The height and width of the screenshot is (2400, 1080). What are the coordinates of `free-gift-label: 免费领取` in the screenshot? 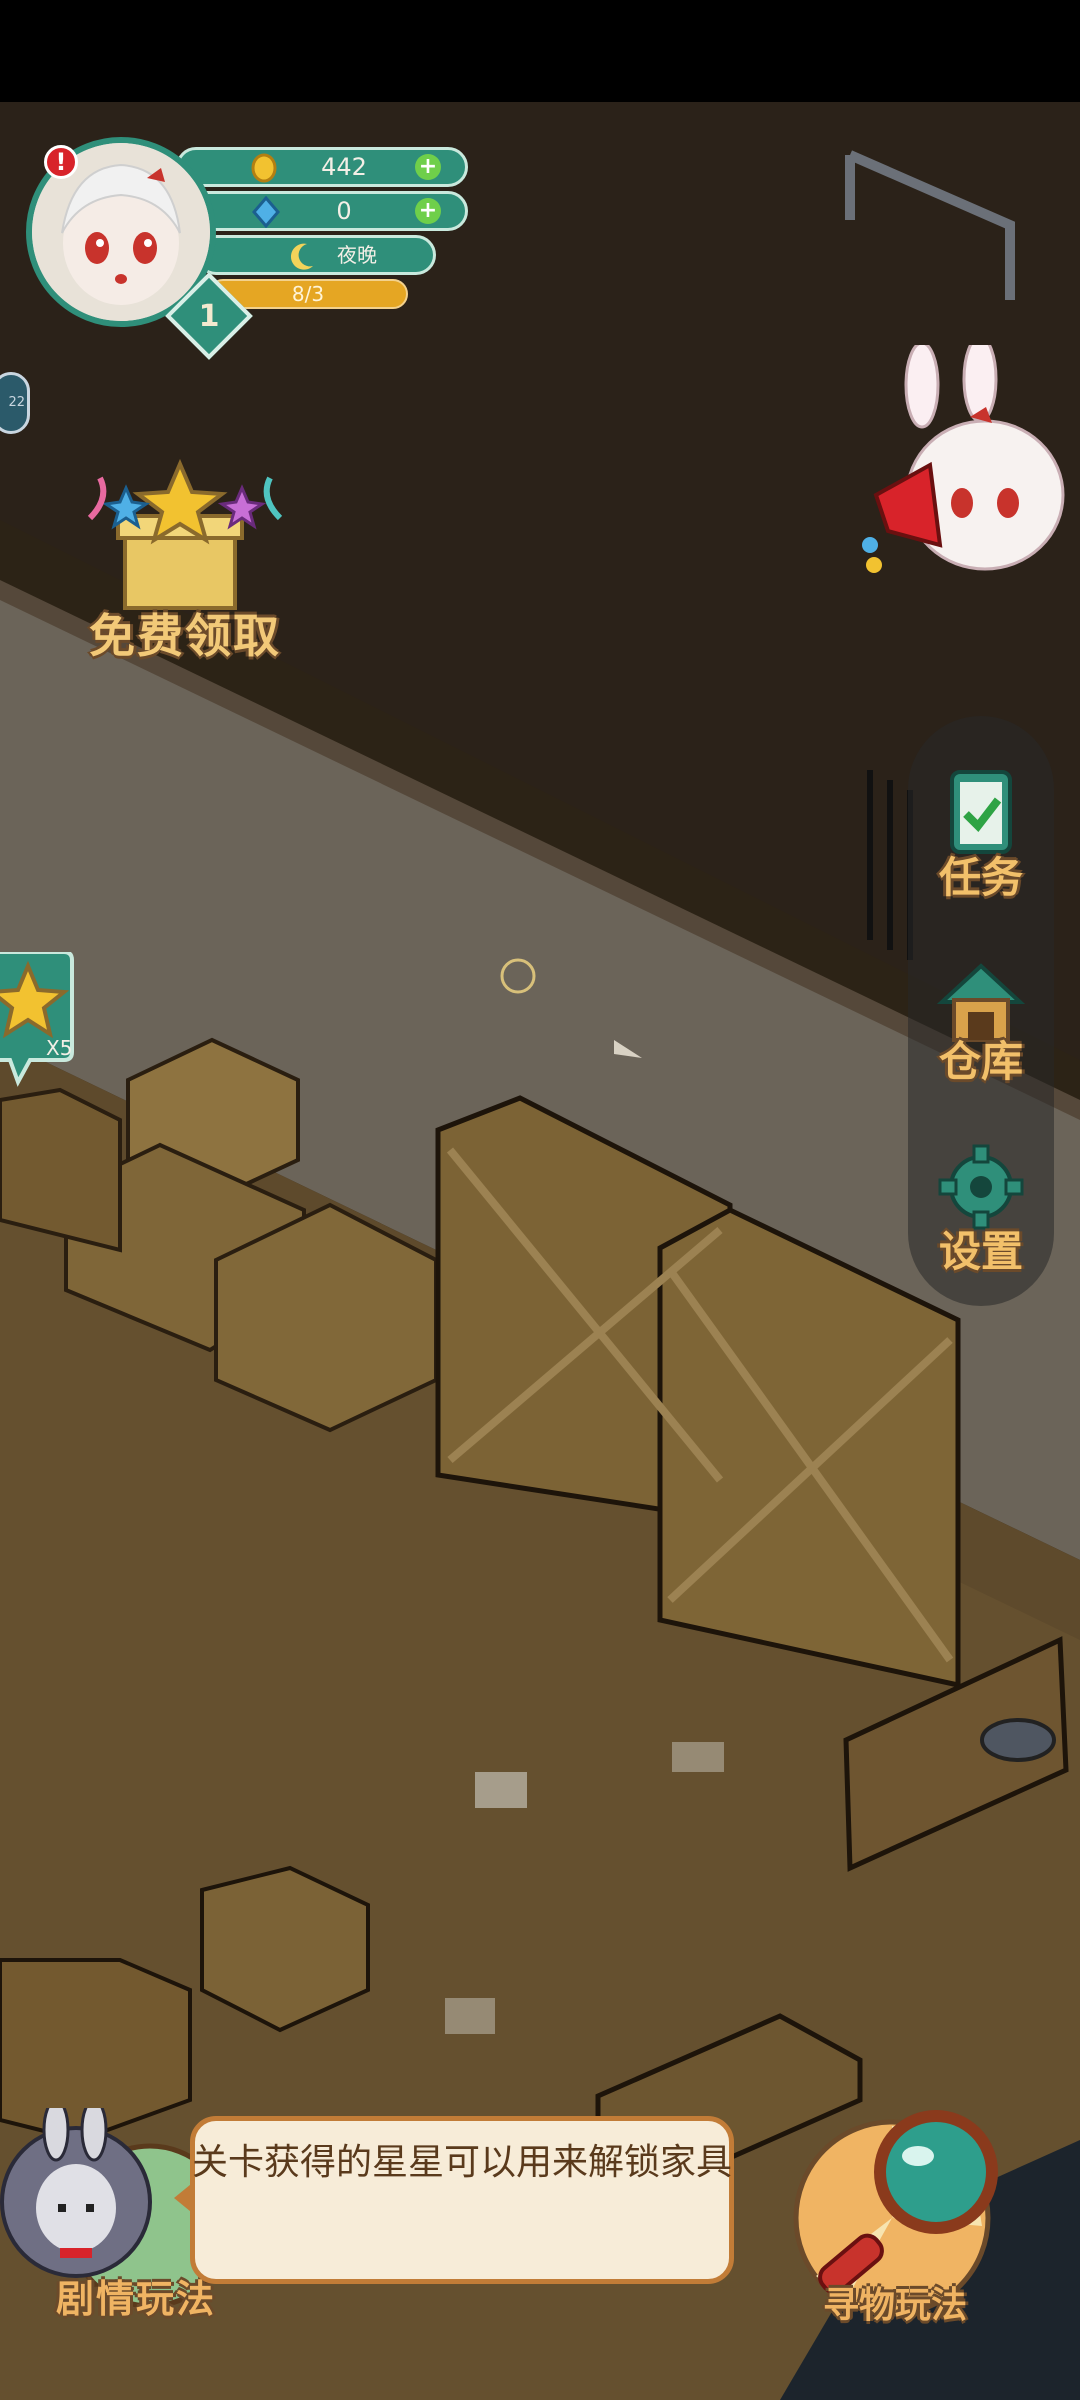 It's located at (185, 636).